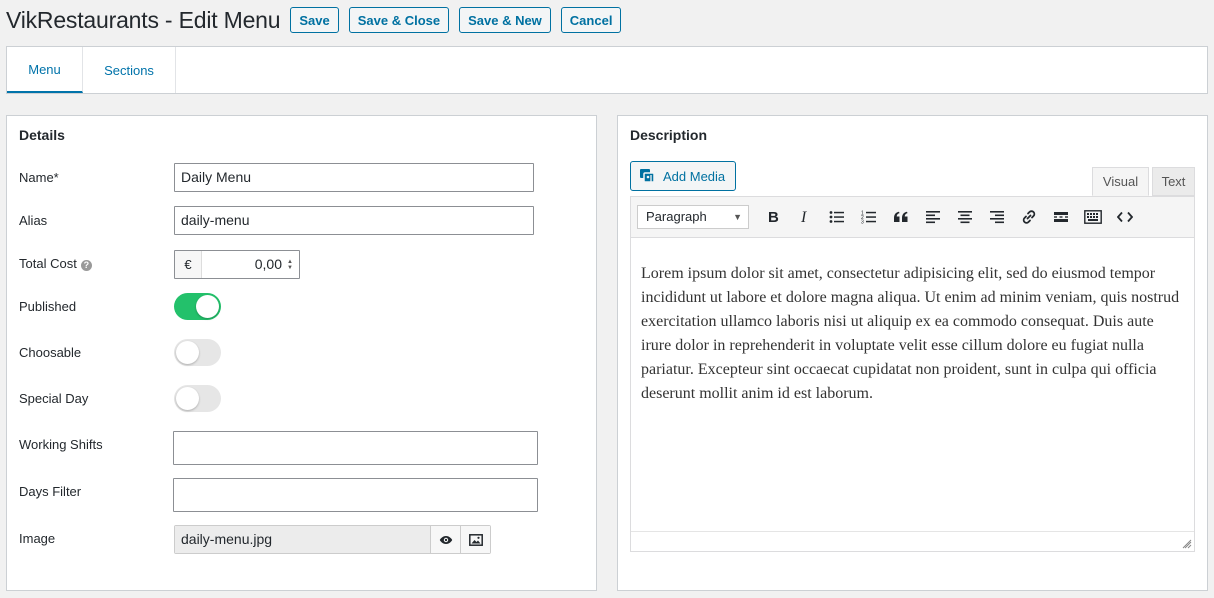  What do you see at coordinates (607, 70) in the screenshot?
I see `tab-bar: Menu Sections` at bounding box center [607, 70].